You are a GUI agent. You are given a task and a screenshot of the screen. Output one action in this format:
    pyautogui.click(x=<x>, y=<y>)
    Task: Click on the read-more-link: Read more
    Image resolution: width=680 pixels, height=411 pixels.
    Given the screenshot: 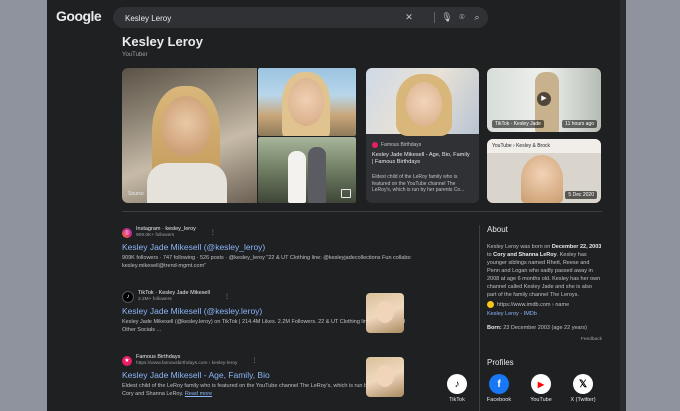 What is the action you would take?
    pyautogui.click(x=198, y=394)
    